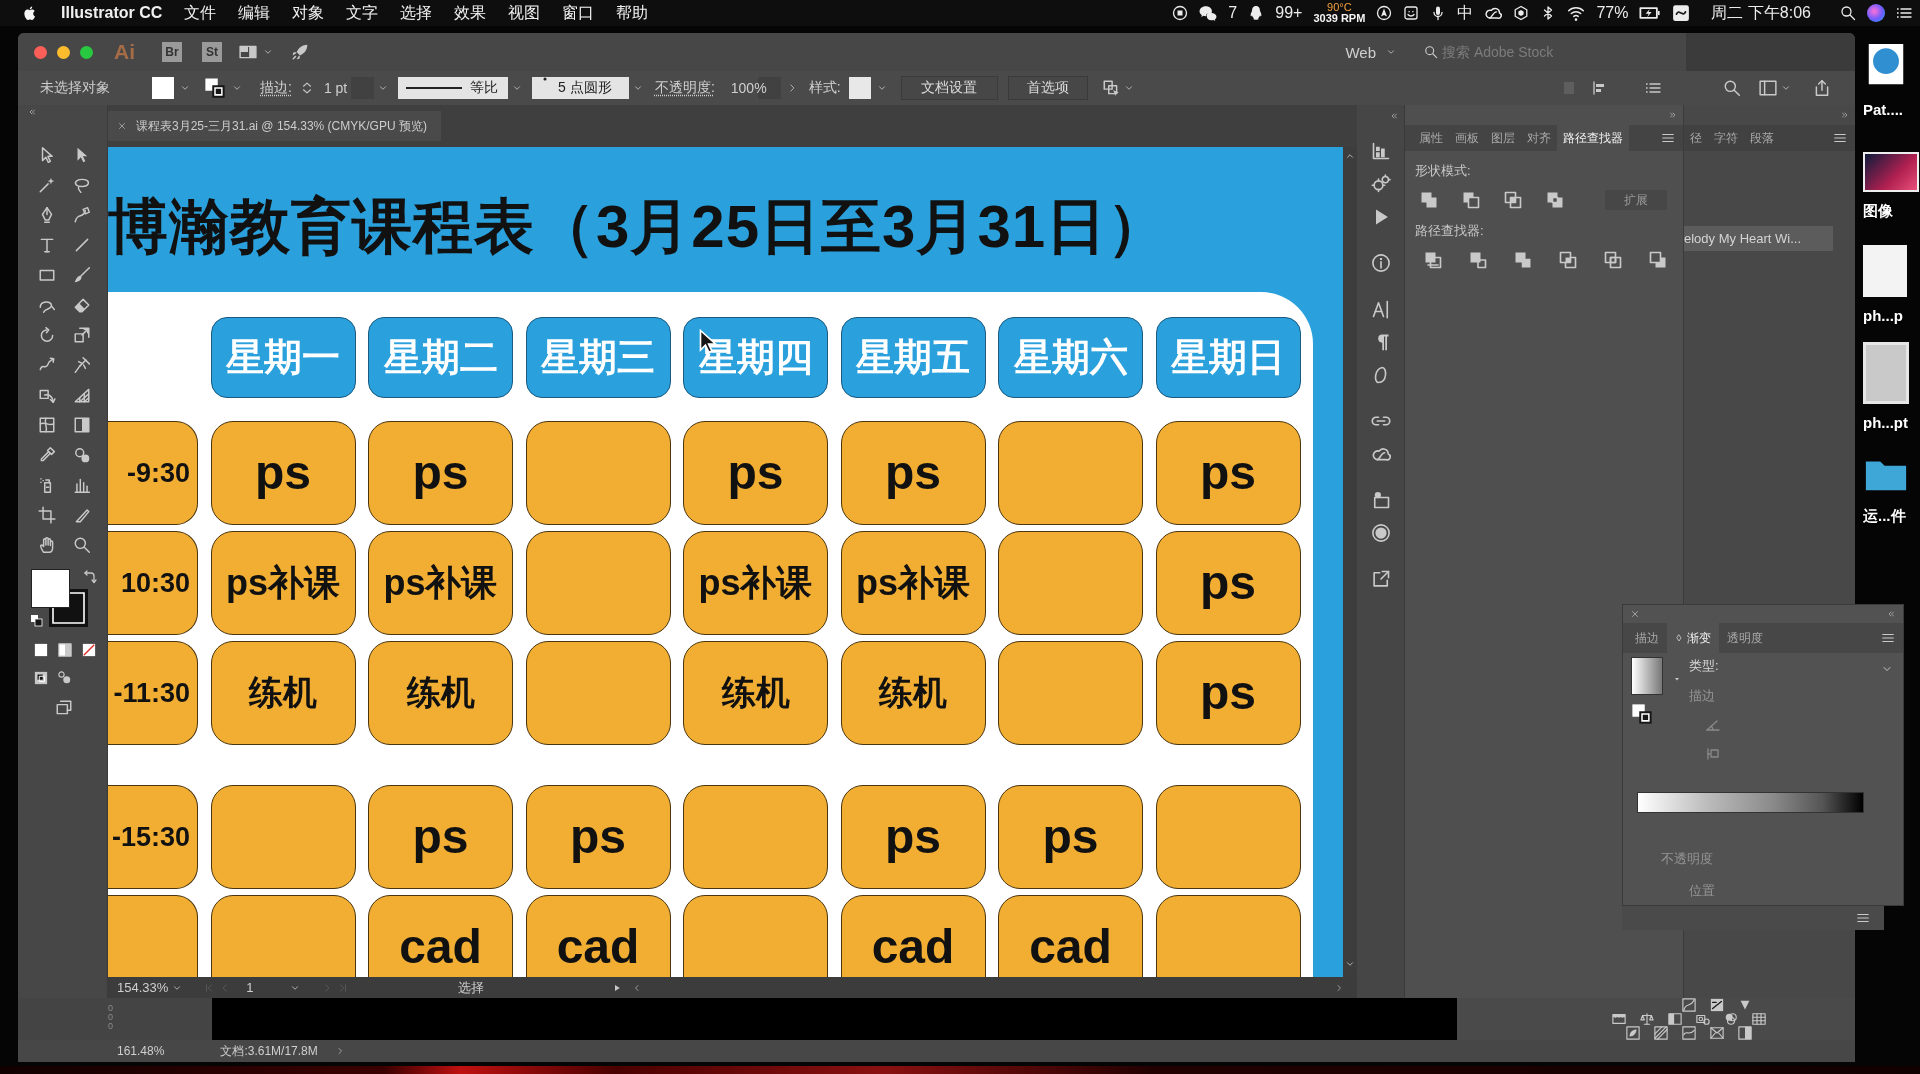 The height and width of the screenshot is (1074, 1920). I want to click on panel-tab: 画板, so click(1467, 138).